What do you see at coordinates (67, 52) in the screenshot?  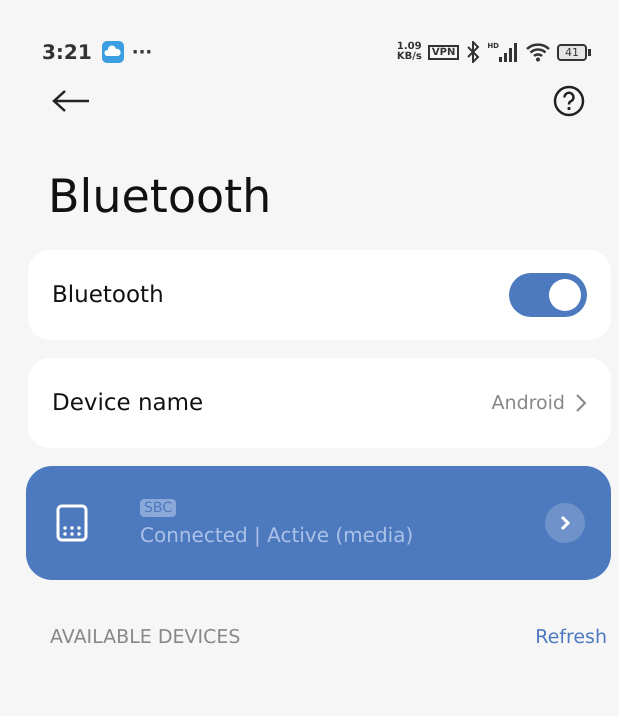 I see `clock-time: 3:21` at bounding box center [67, 52].